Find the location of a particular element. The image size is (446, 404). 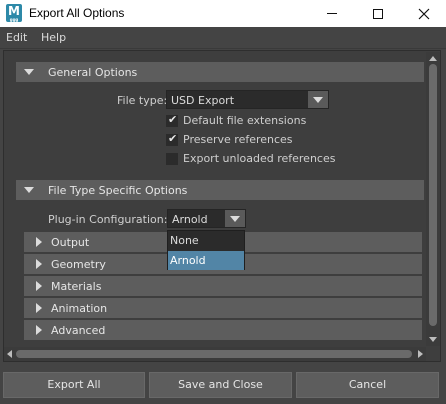

materials-section: Materials is located at coordinates (223, 286).